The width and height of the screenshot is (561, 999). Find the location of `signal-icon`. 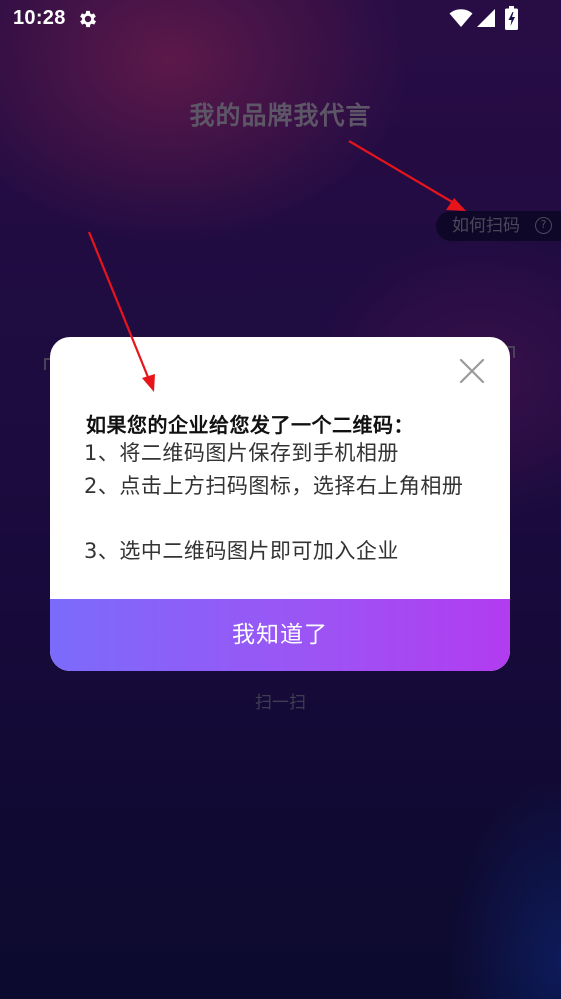

signal-icon is located at coordinates (486, 18).